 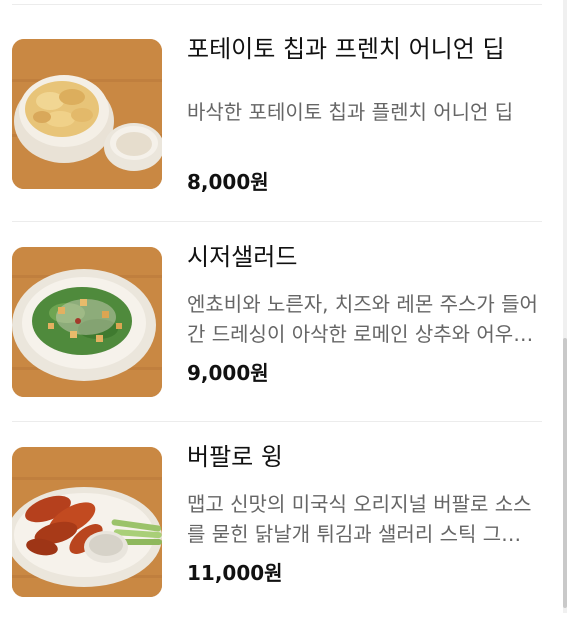 What do you see at coordinates (242, 257) in the screenshot?
I see `menu-item-name: 시저샐러드` at bounding box center [242, 257].